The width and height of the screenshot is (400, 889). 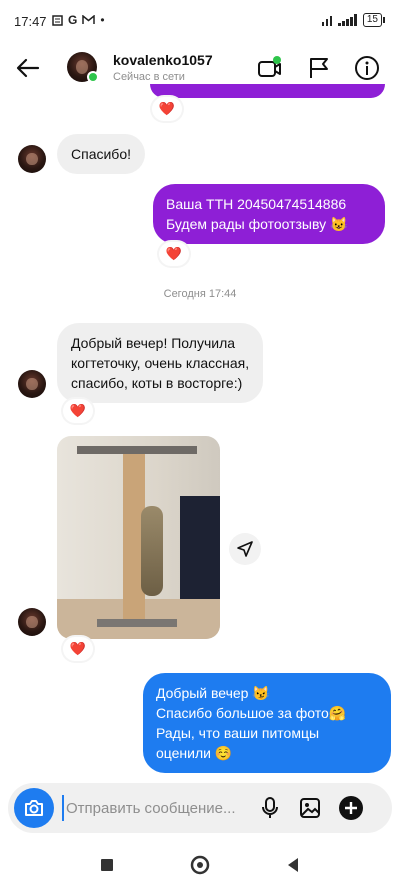 I want to click on message-line: Спасибо большое за фото🤗, so click(x=251, y=713).